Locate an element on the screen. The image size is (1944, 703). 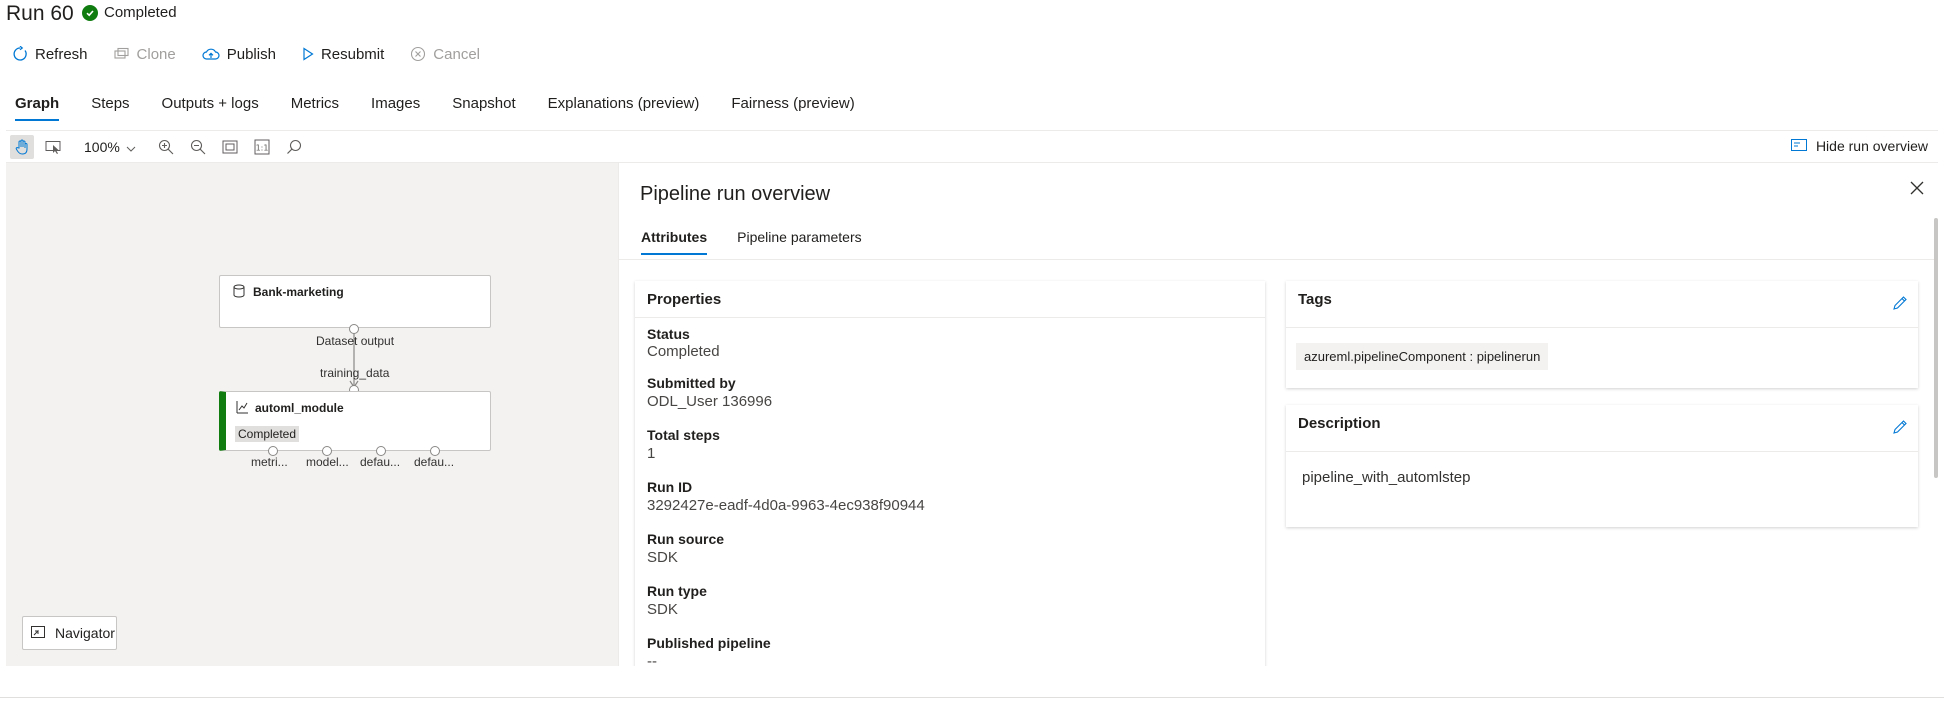
select-pointer-icon is located at coordinates (54, 147).